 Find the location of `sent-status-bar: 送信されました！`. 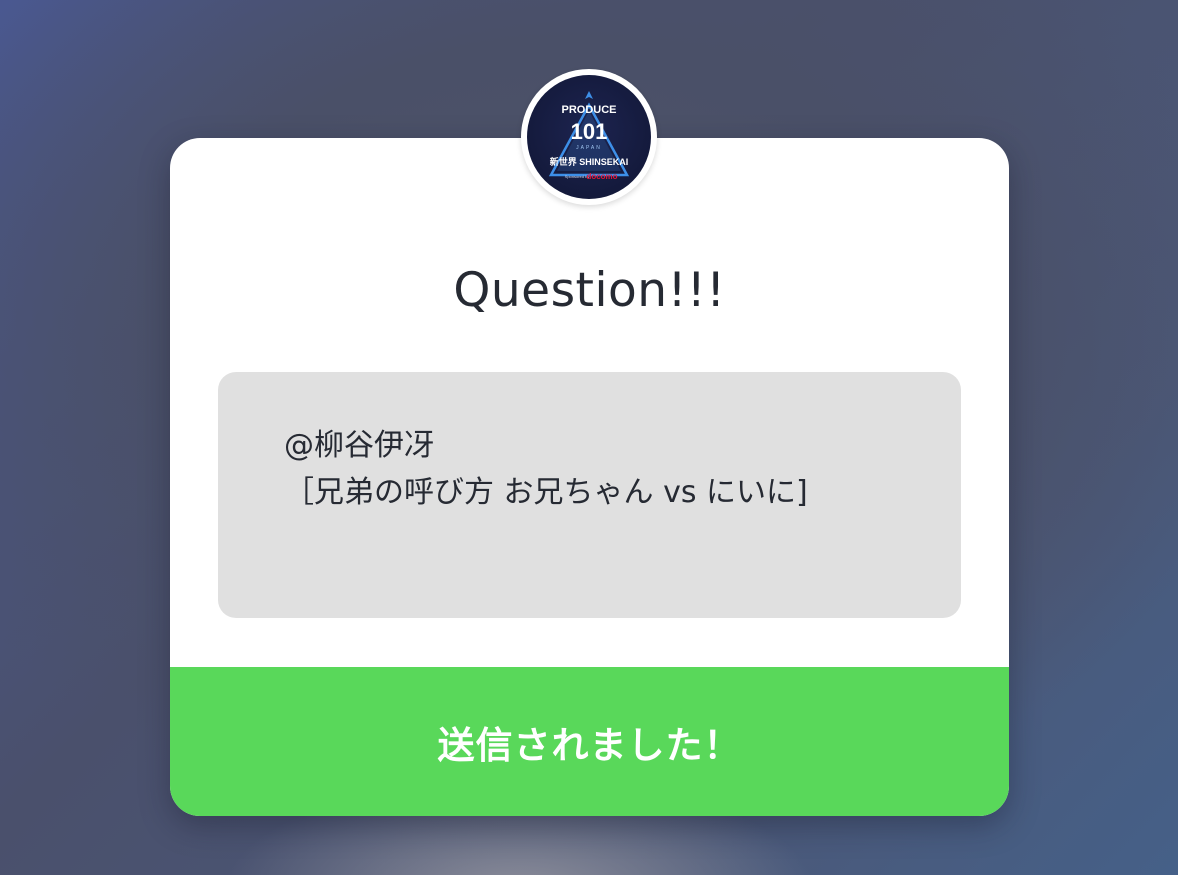

sent-status-bar: 送信されました！ is located at coordinates (589, 741).